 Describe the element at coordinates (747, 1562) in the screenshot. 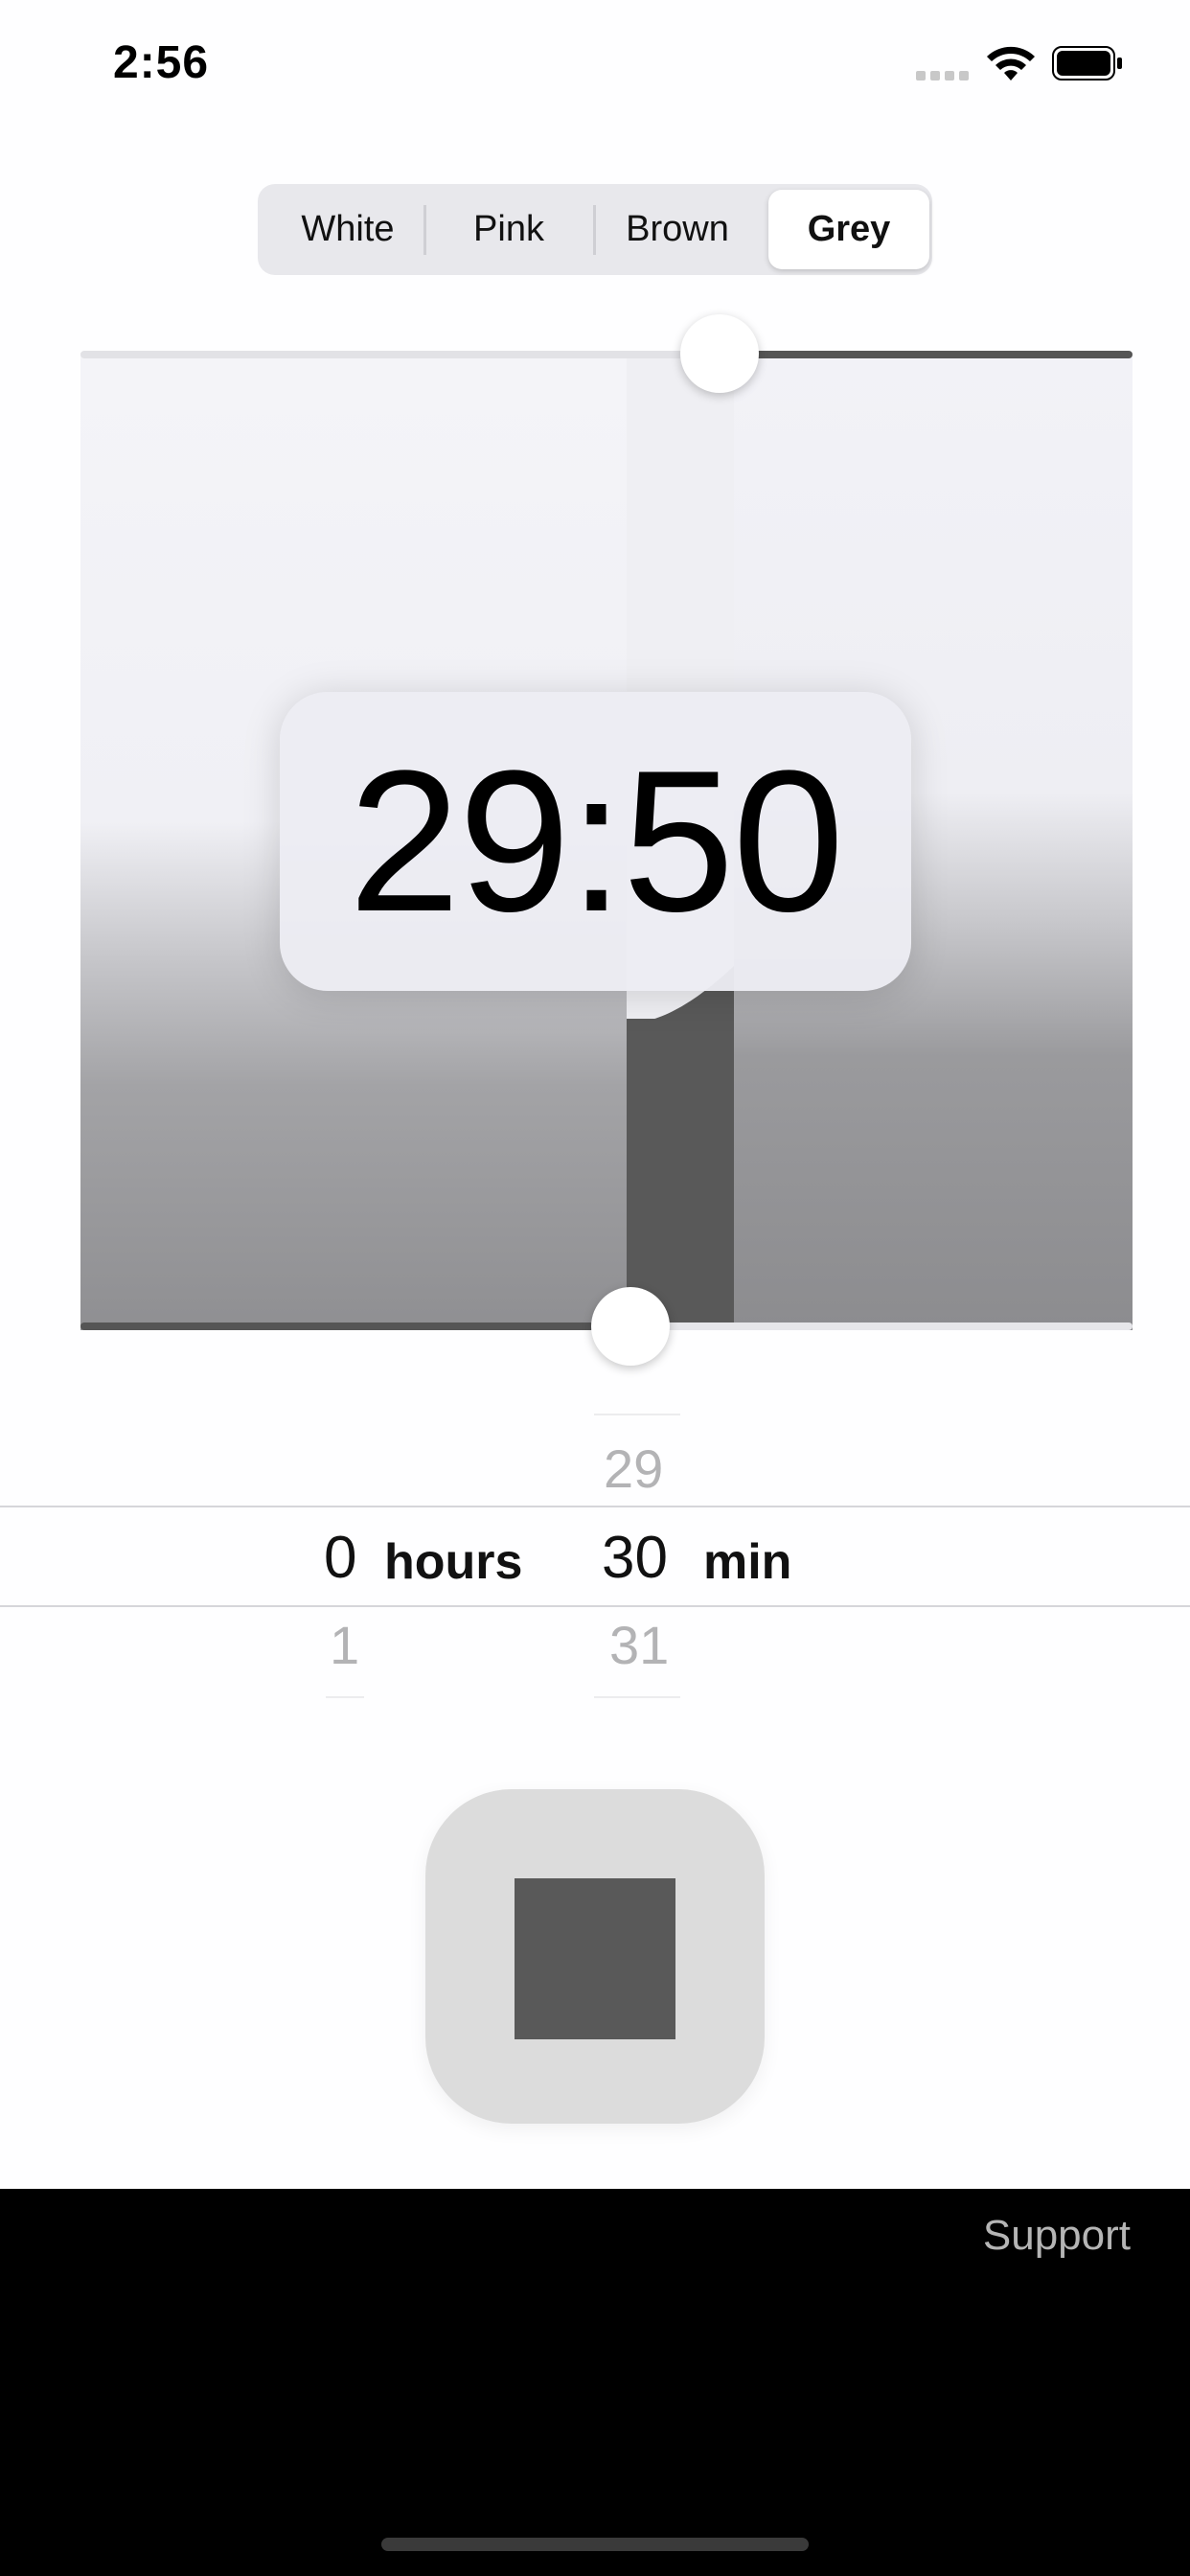

I see `minutes-label: min` at that location.